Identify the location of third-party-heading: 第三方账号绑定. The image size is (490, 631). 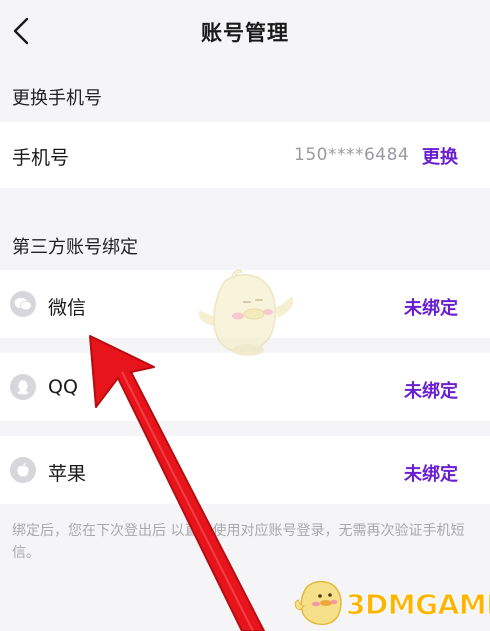
(75, 247).